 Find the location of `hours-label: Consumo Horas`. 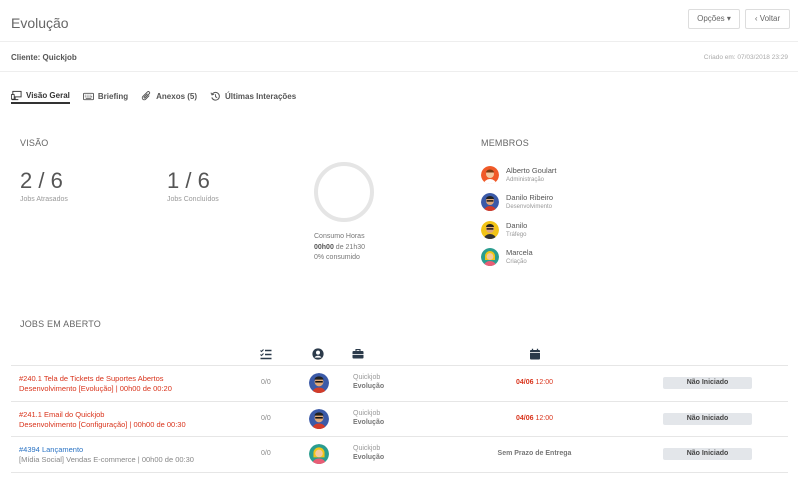

hours-label: Consumo Horas is located at coordinates (339, 236).